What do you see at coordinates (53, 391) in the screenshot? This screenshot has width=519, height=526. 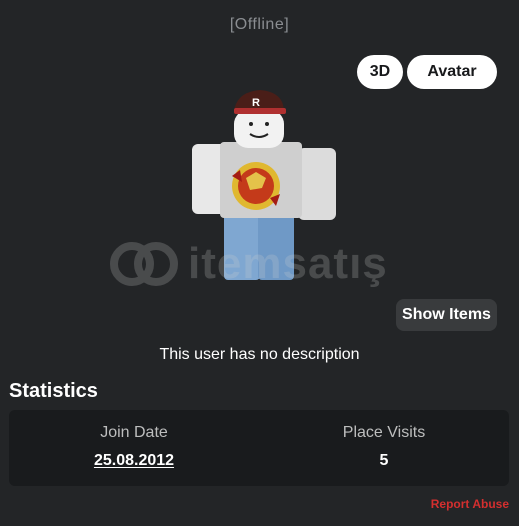 I see `statistics-title: Statistics` at bounding box center [53, 391].